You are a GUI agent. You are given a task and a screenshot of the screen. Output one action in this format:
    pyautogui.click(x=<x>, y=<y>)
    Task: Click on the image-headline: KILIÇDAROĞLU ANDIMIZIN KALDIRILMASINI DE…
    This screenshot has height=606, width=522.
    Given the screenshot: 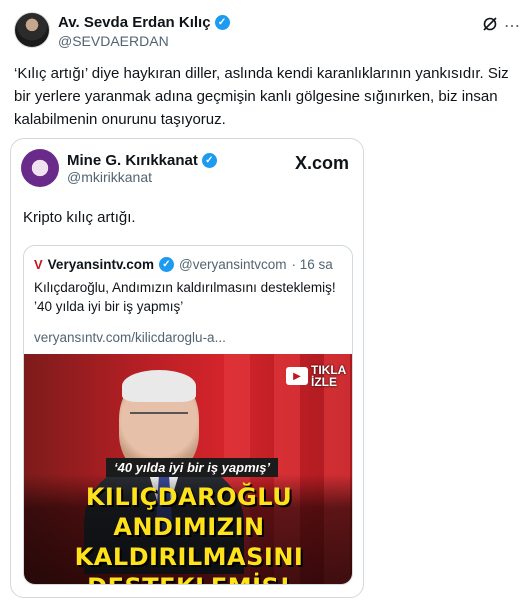 What is the action you would take?
    pyautogui.click(x=188, y=533)
    